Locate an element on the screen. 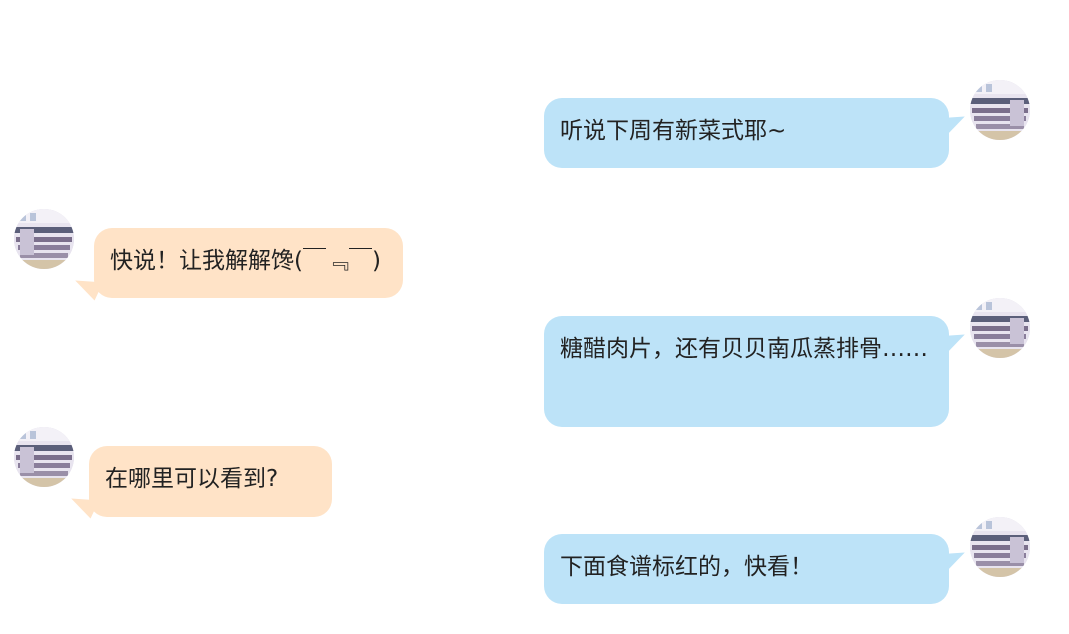 The width and height of the screenshot is (1069, 634). message-text: 听说下周有新菜式耶~ is located at coordinates (673, 131).